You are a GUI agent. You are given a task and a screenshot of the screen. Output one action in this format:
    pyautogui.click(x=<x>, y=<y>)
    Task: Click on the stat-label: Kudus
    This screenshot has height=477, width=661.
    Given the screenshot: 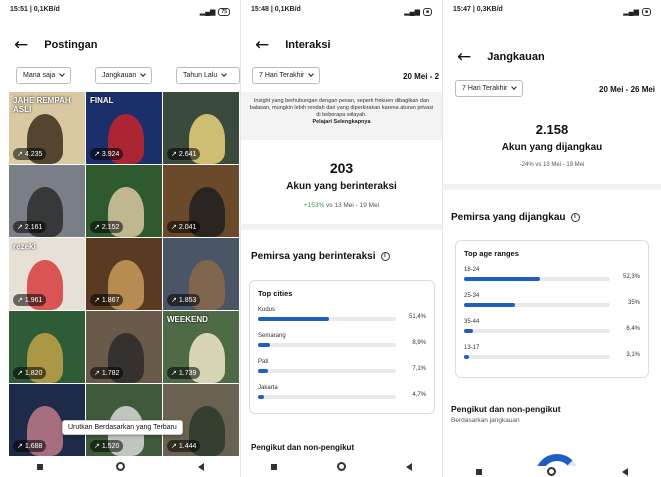 What is the action you would take?
    pyautogui.click(x=267, y=310)
    